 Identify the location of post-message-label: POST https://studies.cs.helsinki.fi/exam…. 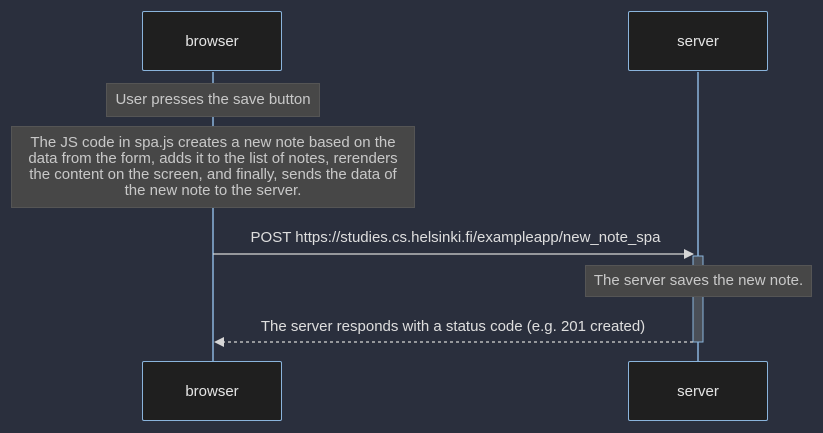
(455, 237).